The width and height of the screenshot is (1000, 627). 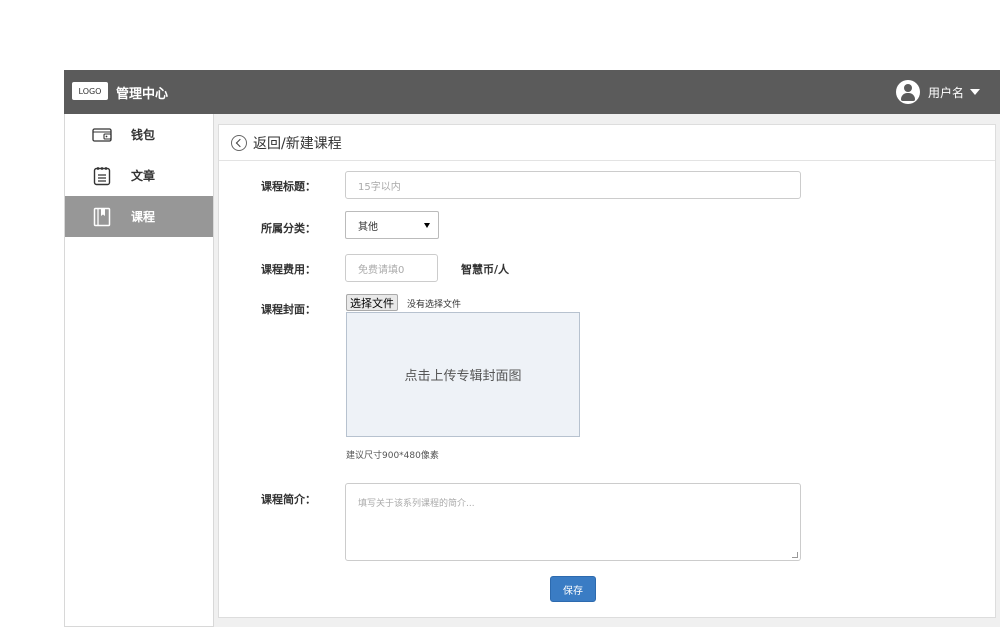 I want to click on panel-header: 返回/新建课程, so click(x=607, y=143).